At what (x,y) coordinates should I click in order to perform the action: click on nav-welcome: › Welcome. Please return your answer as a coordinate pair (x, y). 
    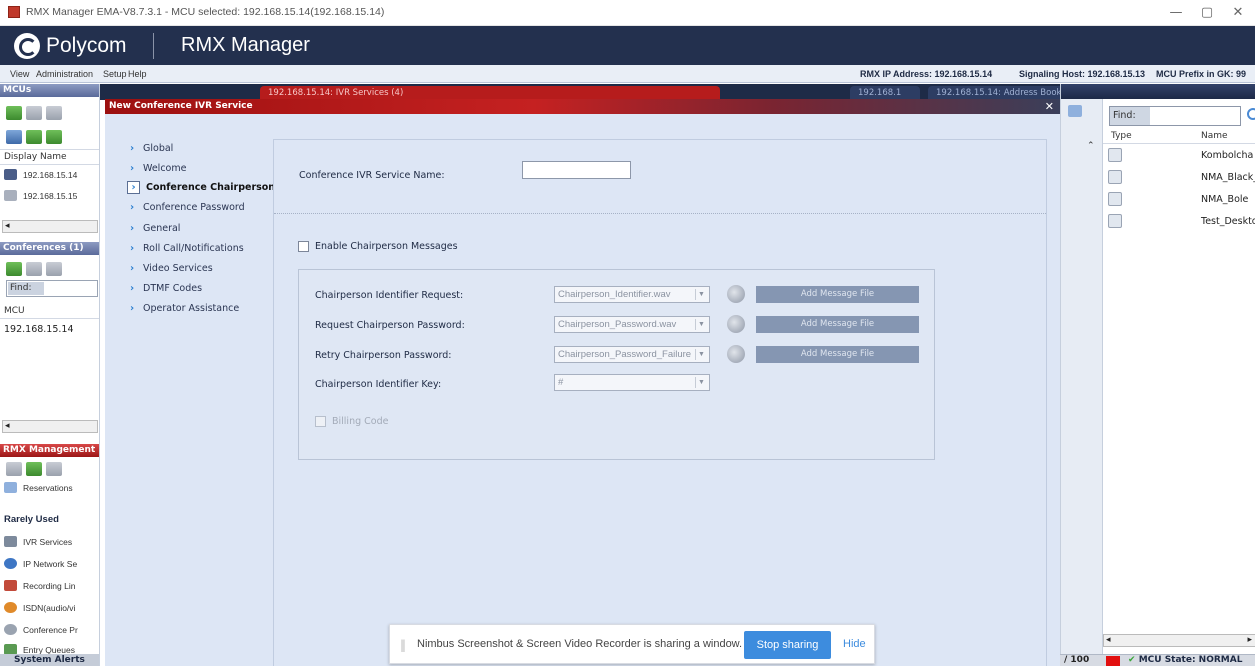
    Looking at the image, I should click on (157, 168).